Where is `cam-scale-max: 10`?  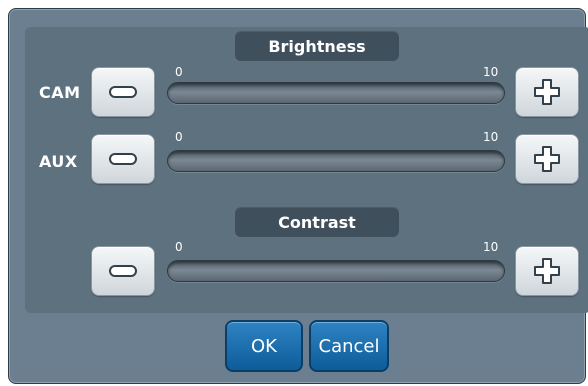
cam-scale-max: 10 is located at coordinates (491, 72).